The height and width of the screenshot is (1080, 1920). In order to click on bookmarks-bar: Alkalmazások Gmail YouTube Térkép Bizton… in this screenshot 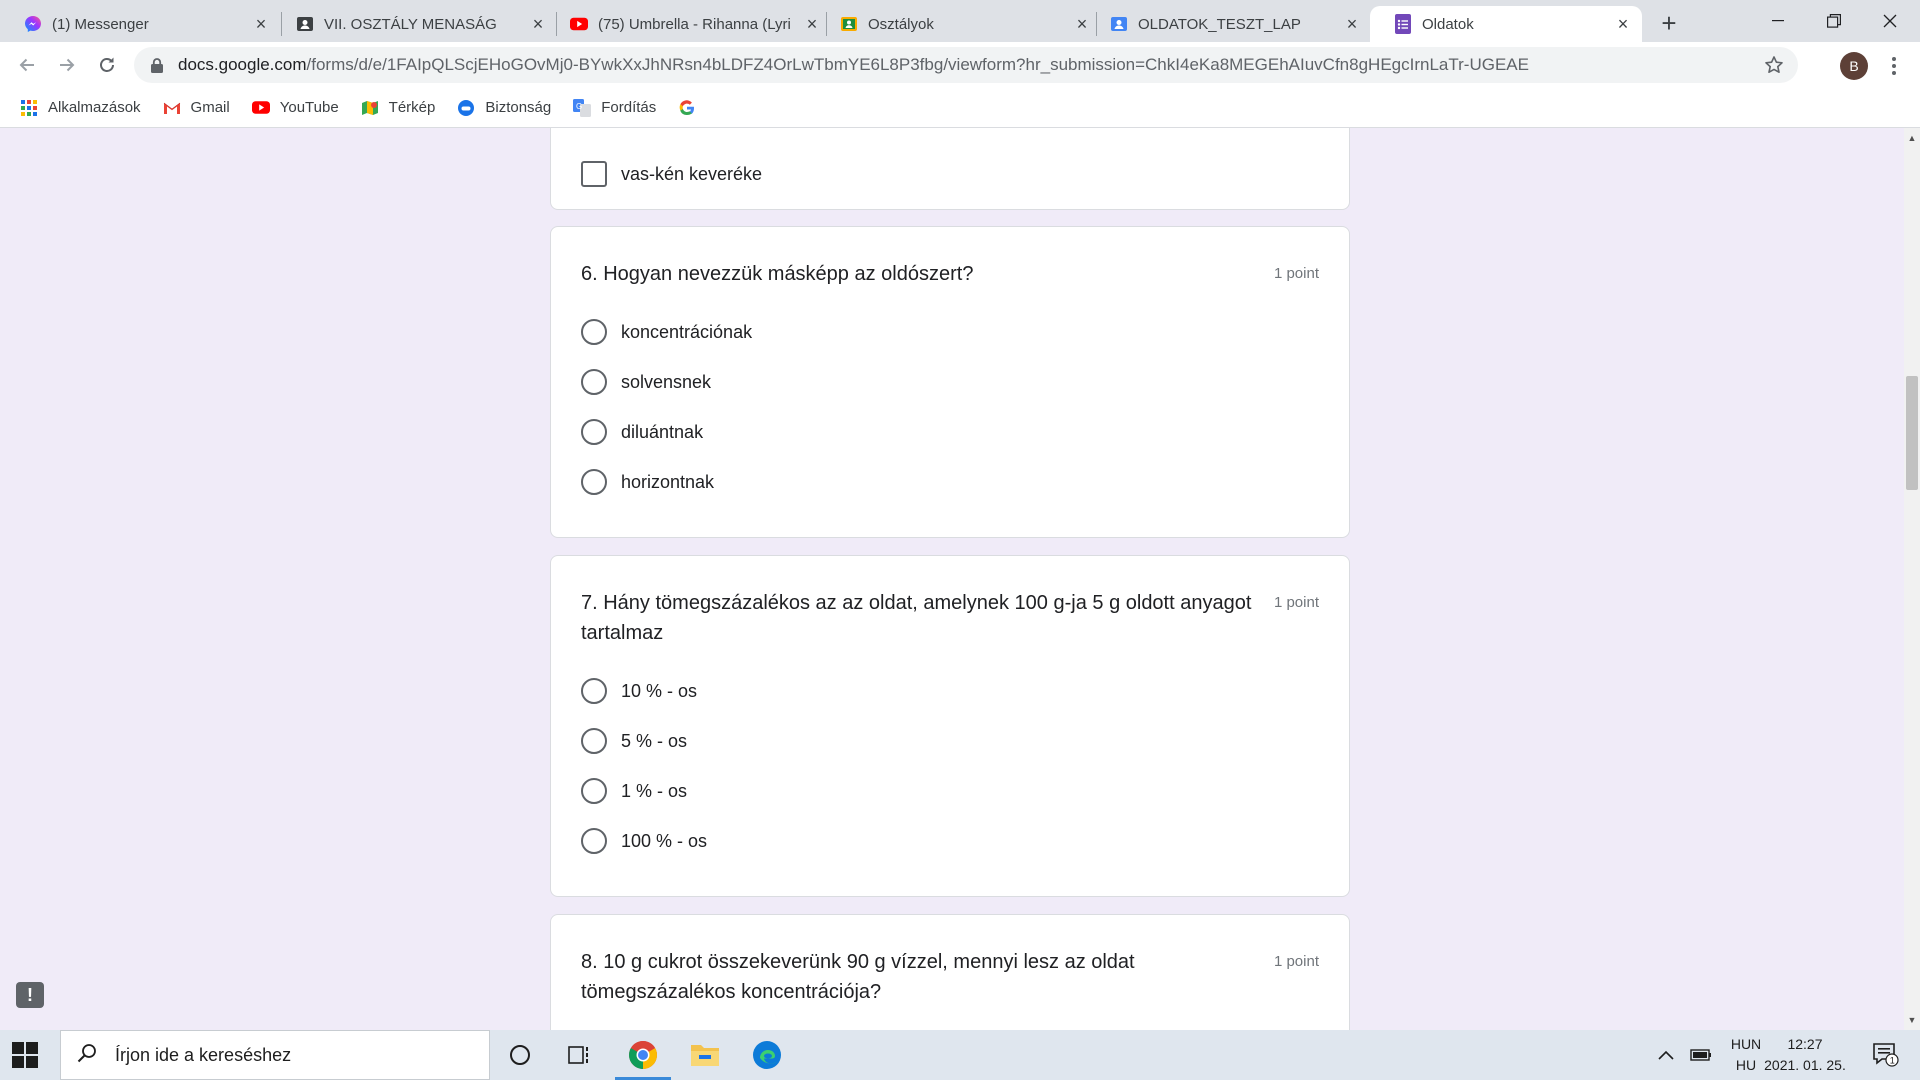, I will do `click(960, 108)`.